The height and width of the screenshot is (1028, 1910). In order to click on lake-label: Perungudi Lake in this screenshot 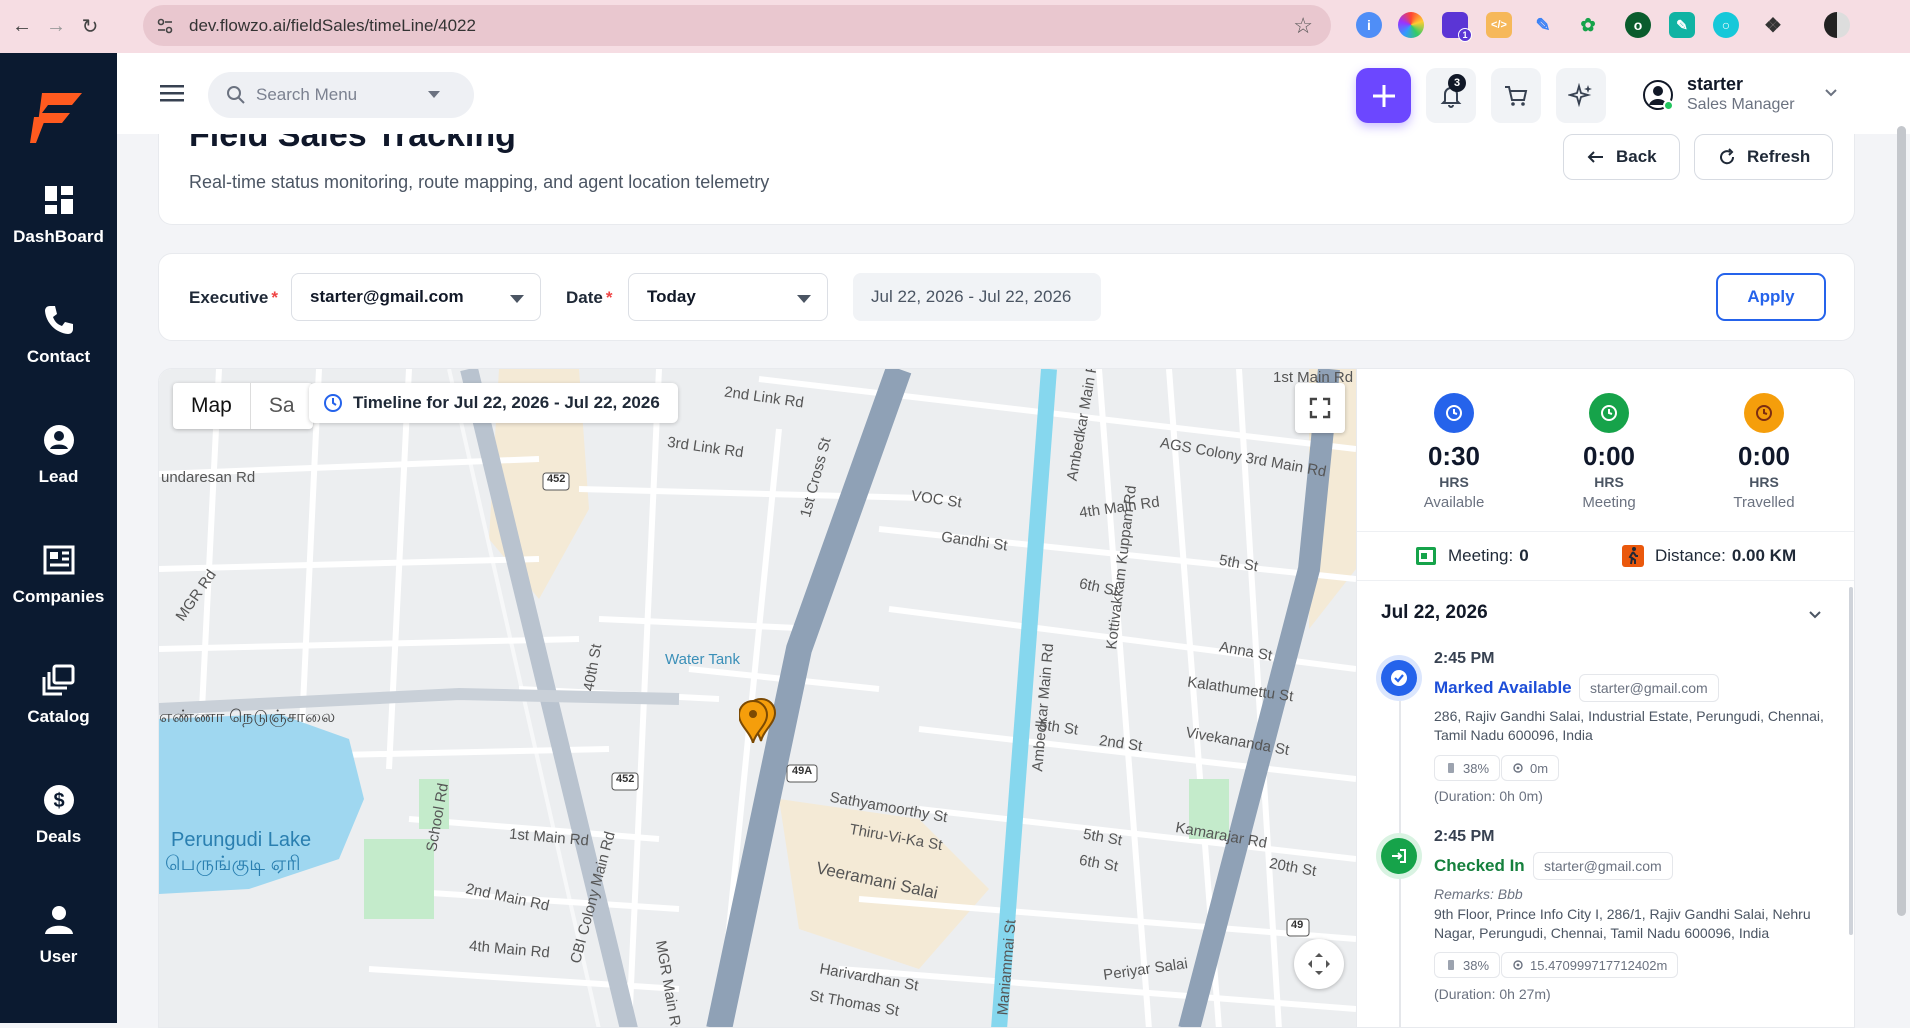, I will do `click(241, 840)`.